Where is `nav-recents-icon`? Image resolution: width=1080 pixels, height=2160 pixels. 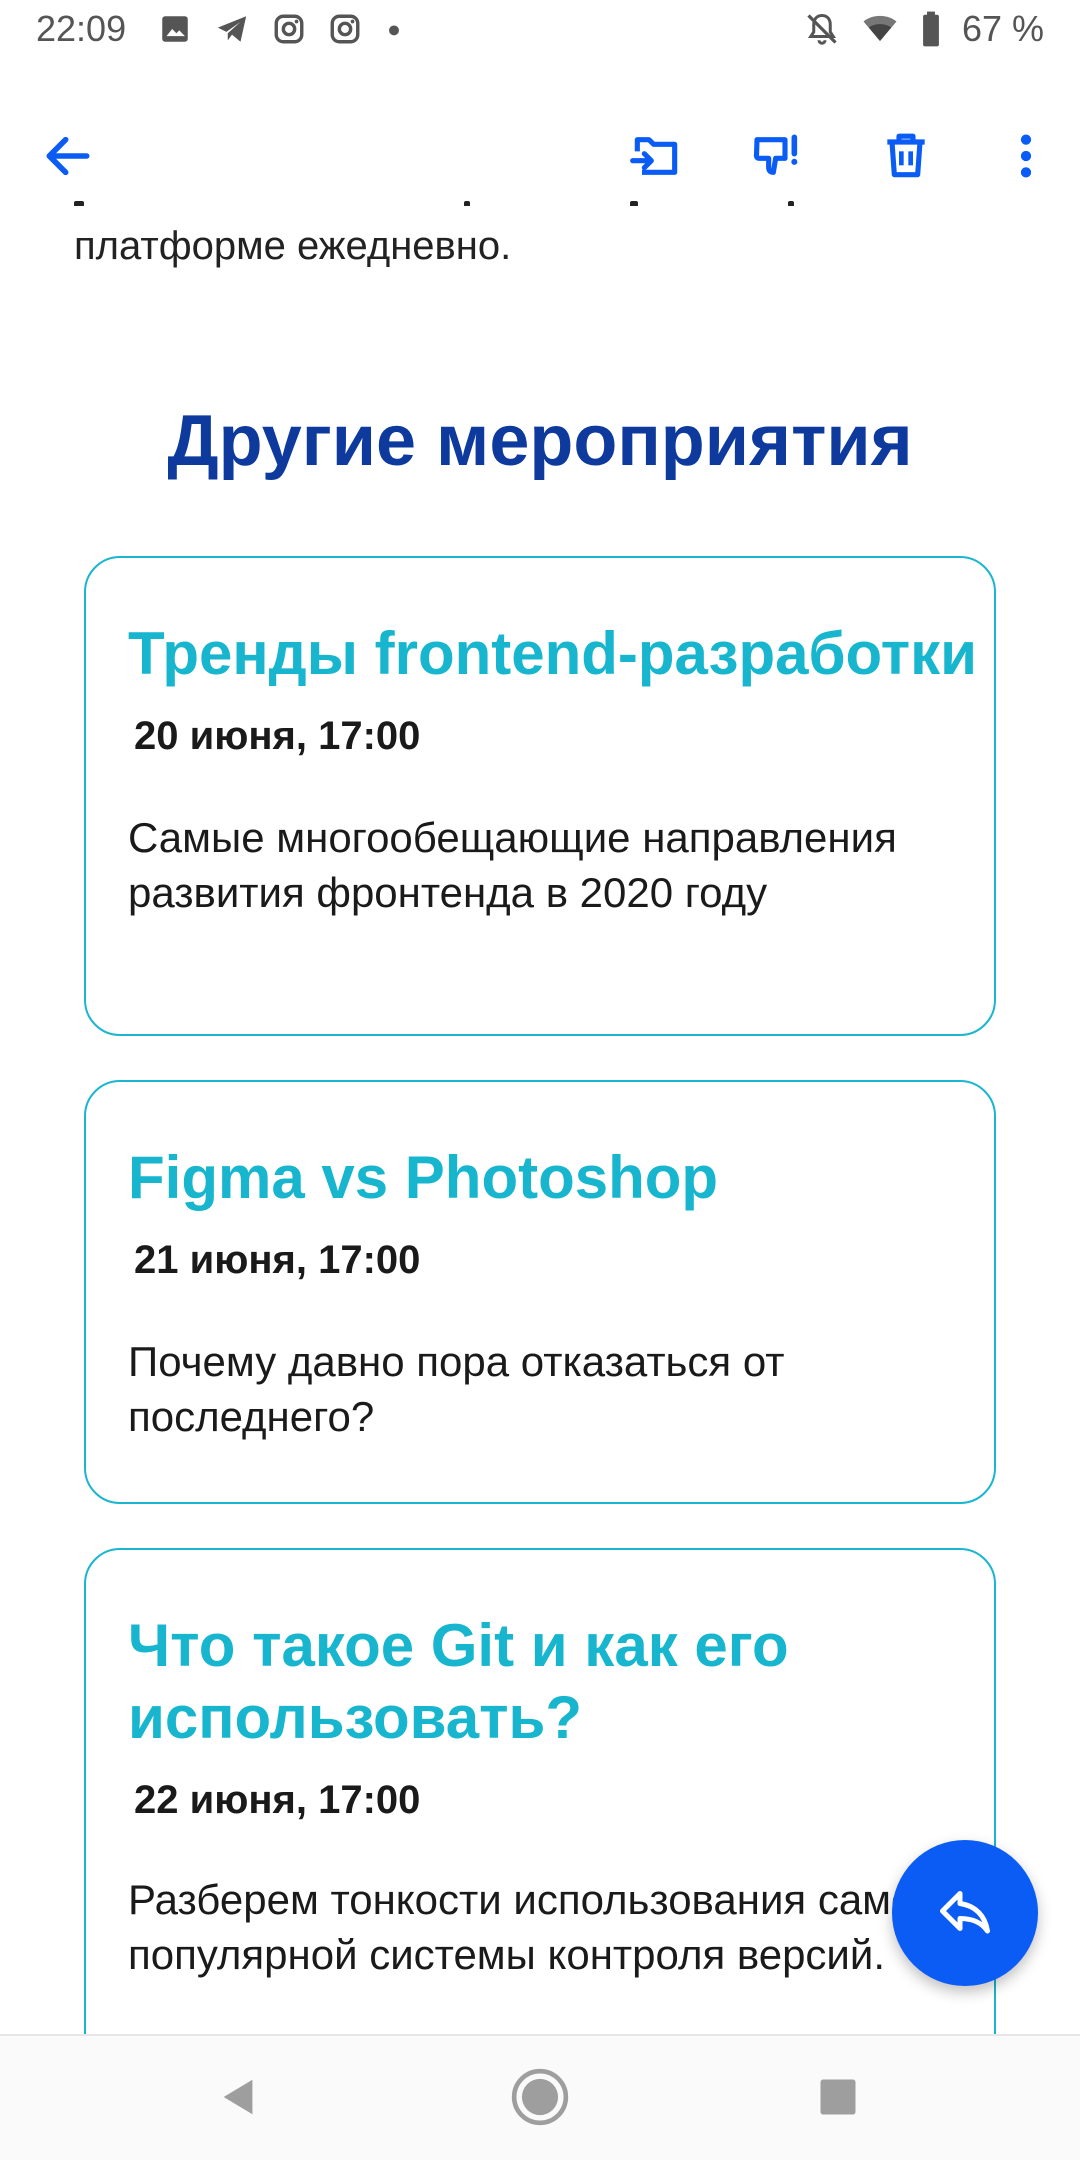 nav-recents-icon is located at coordinates (838, 2099).